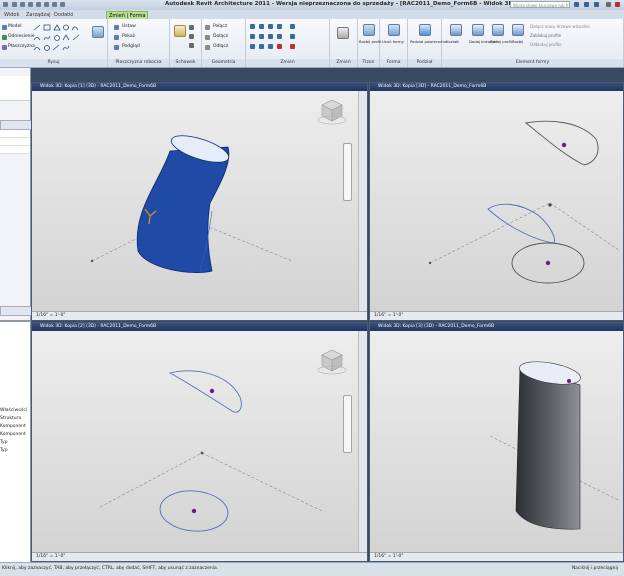  I want to click on dissolve-form-button: Rozbij, so click(517, 42).